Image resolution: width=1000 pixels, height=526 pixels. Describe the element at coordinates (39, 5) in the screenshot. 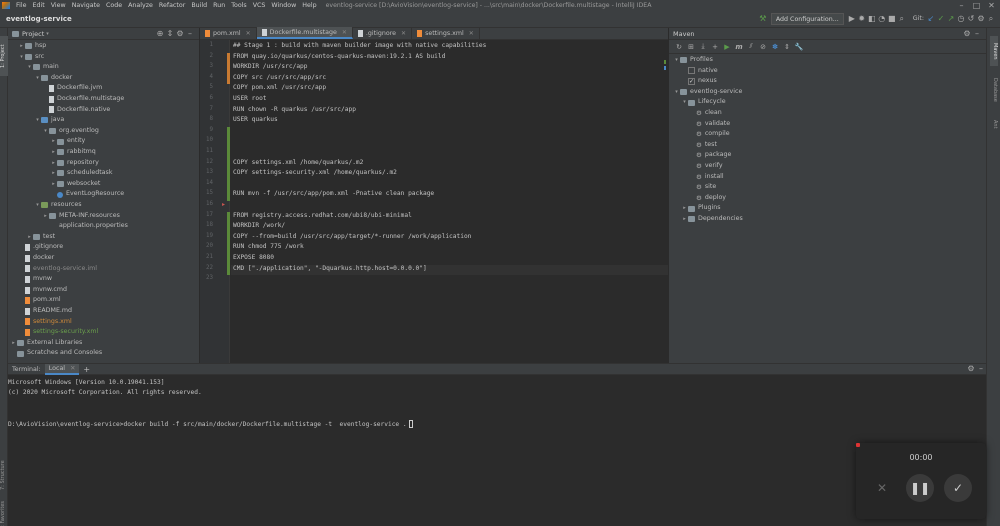

I see `menu-item: Edit` at that location.